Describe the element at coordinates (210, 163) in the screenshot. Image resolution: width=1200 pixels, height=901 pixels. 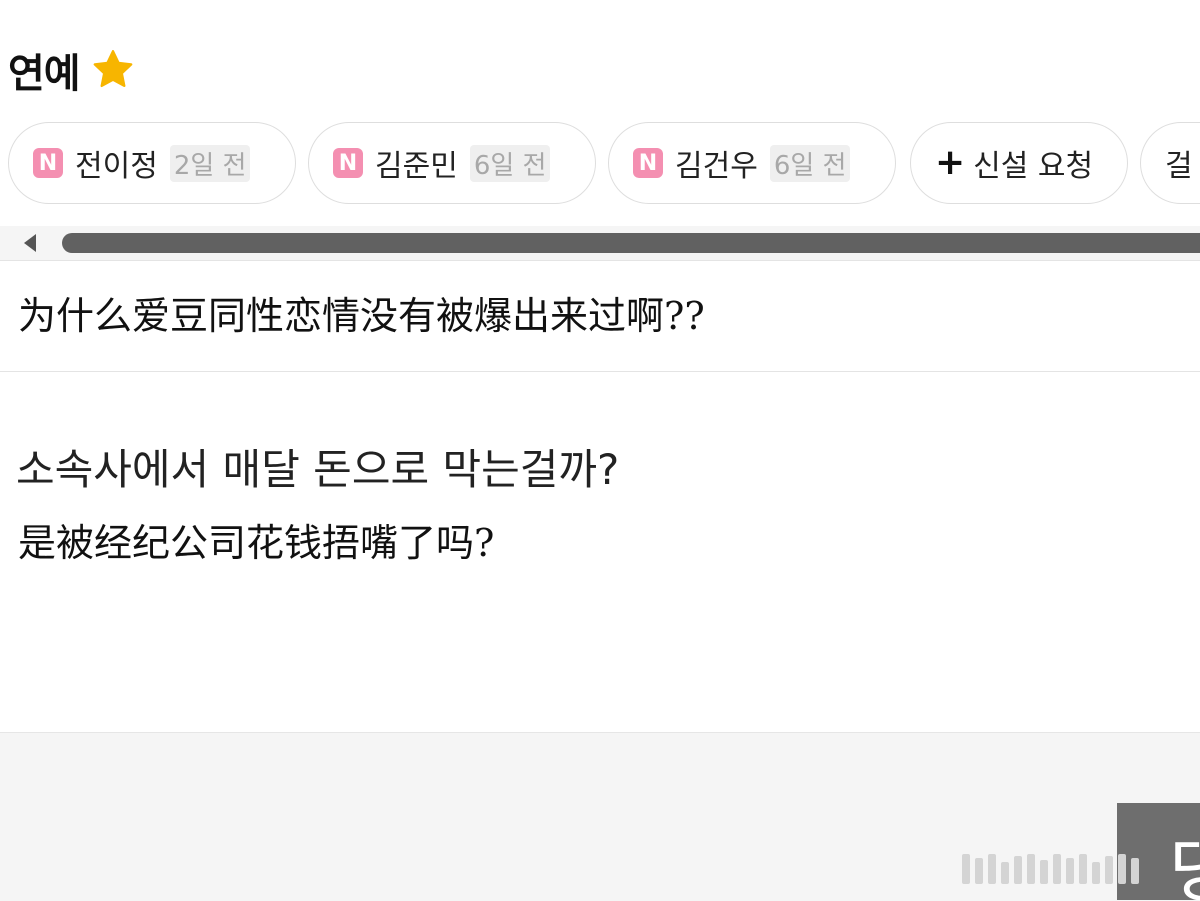
I see `channel-time: 2일 전` at that location.